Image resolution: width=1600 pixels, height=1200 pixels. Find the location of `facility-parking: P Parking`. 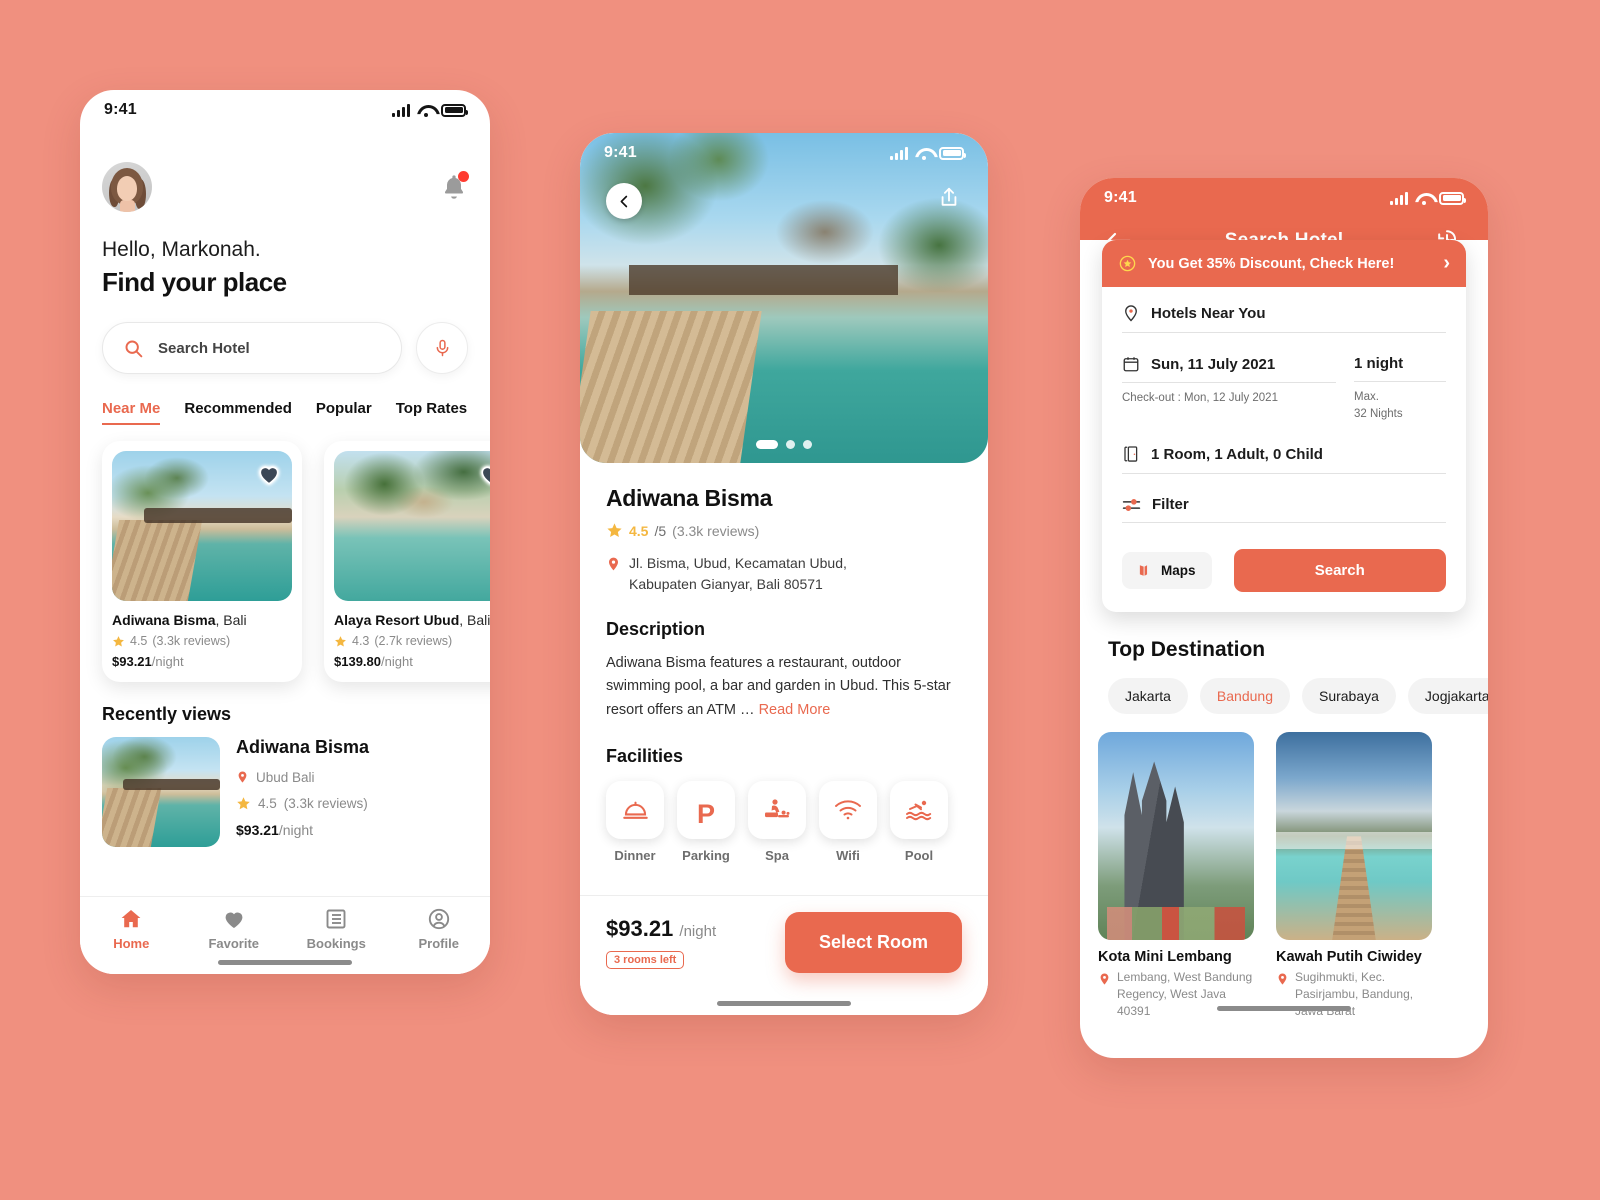

facility-parking: P Parking is located at coordinates (706, 822).